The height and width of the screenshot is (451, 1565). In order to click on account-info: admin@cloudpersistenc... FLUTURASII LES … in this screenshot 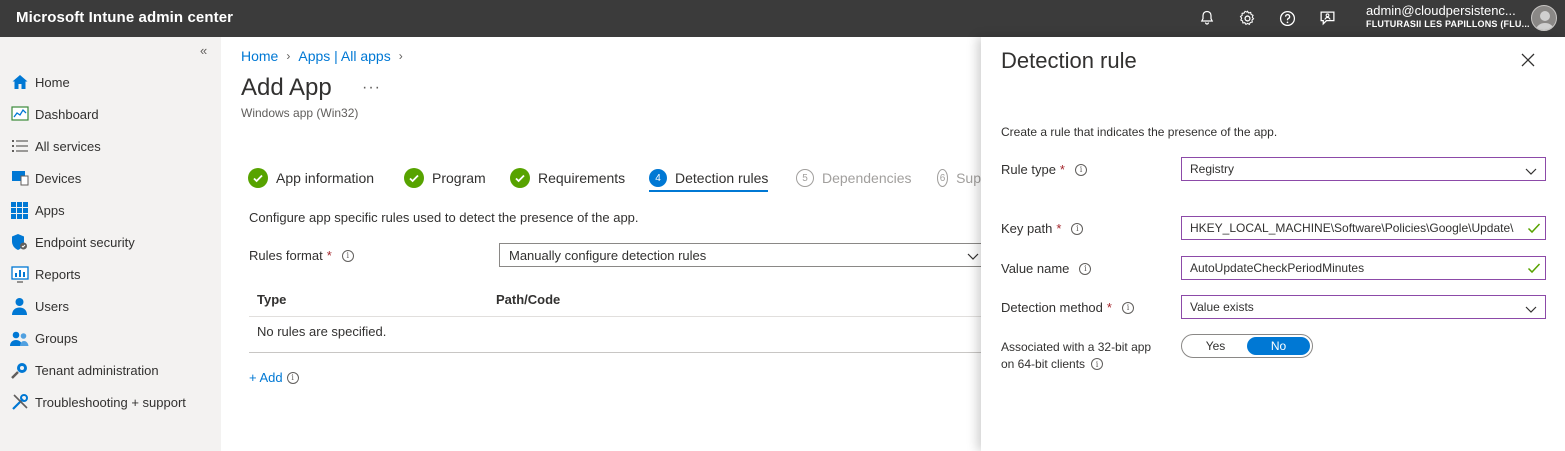, I will do `click(1448, 16)`.